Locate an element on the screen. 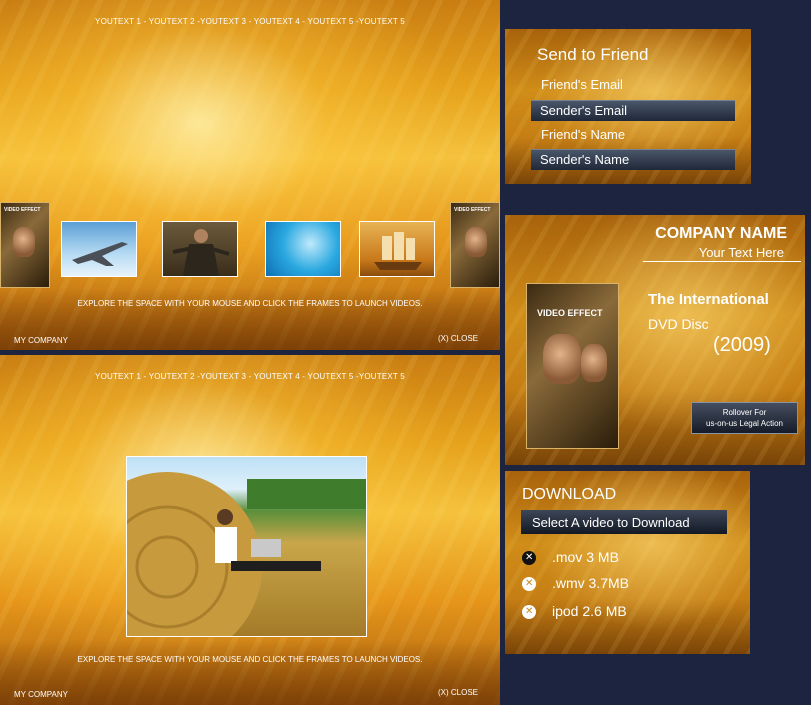 The height and width of the screenshot is (705, 811). thumbnail-blue-water is located at coordinates (303, 249).